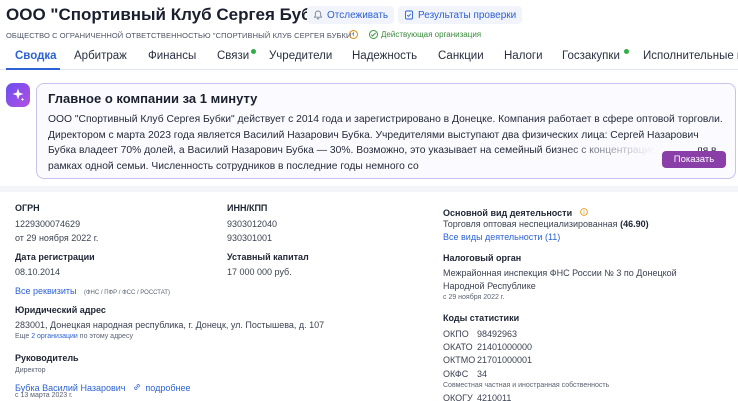 Image resolution: width=738 pixels, height=401 pixels. I want to click on stat-value: 98492963, so click(497, 334).